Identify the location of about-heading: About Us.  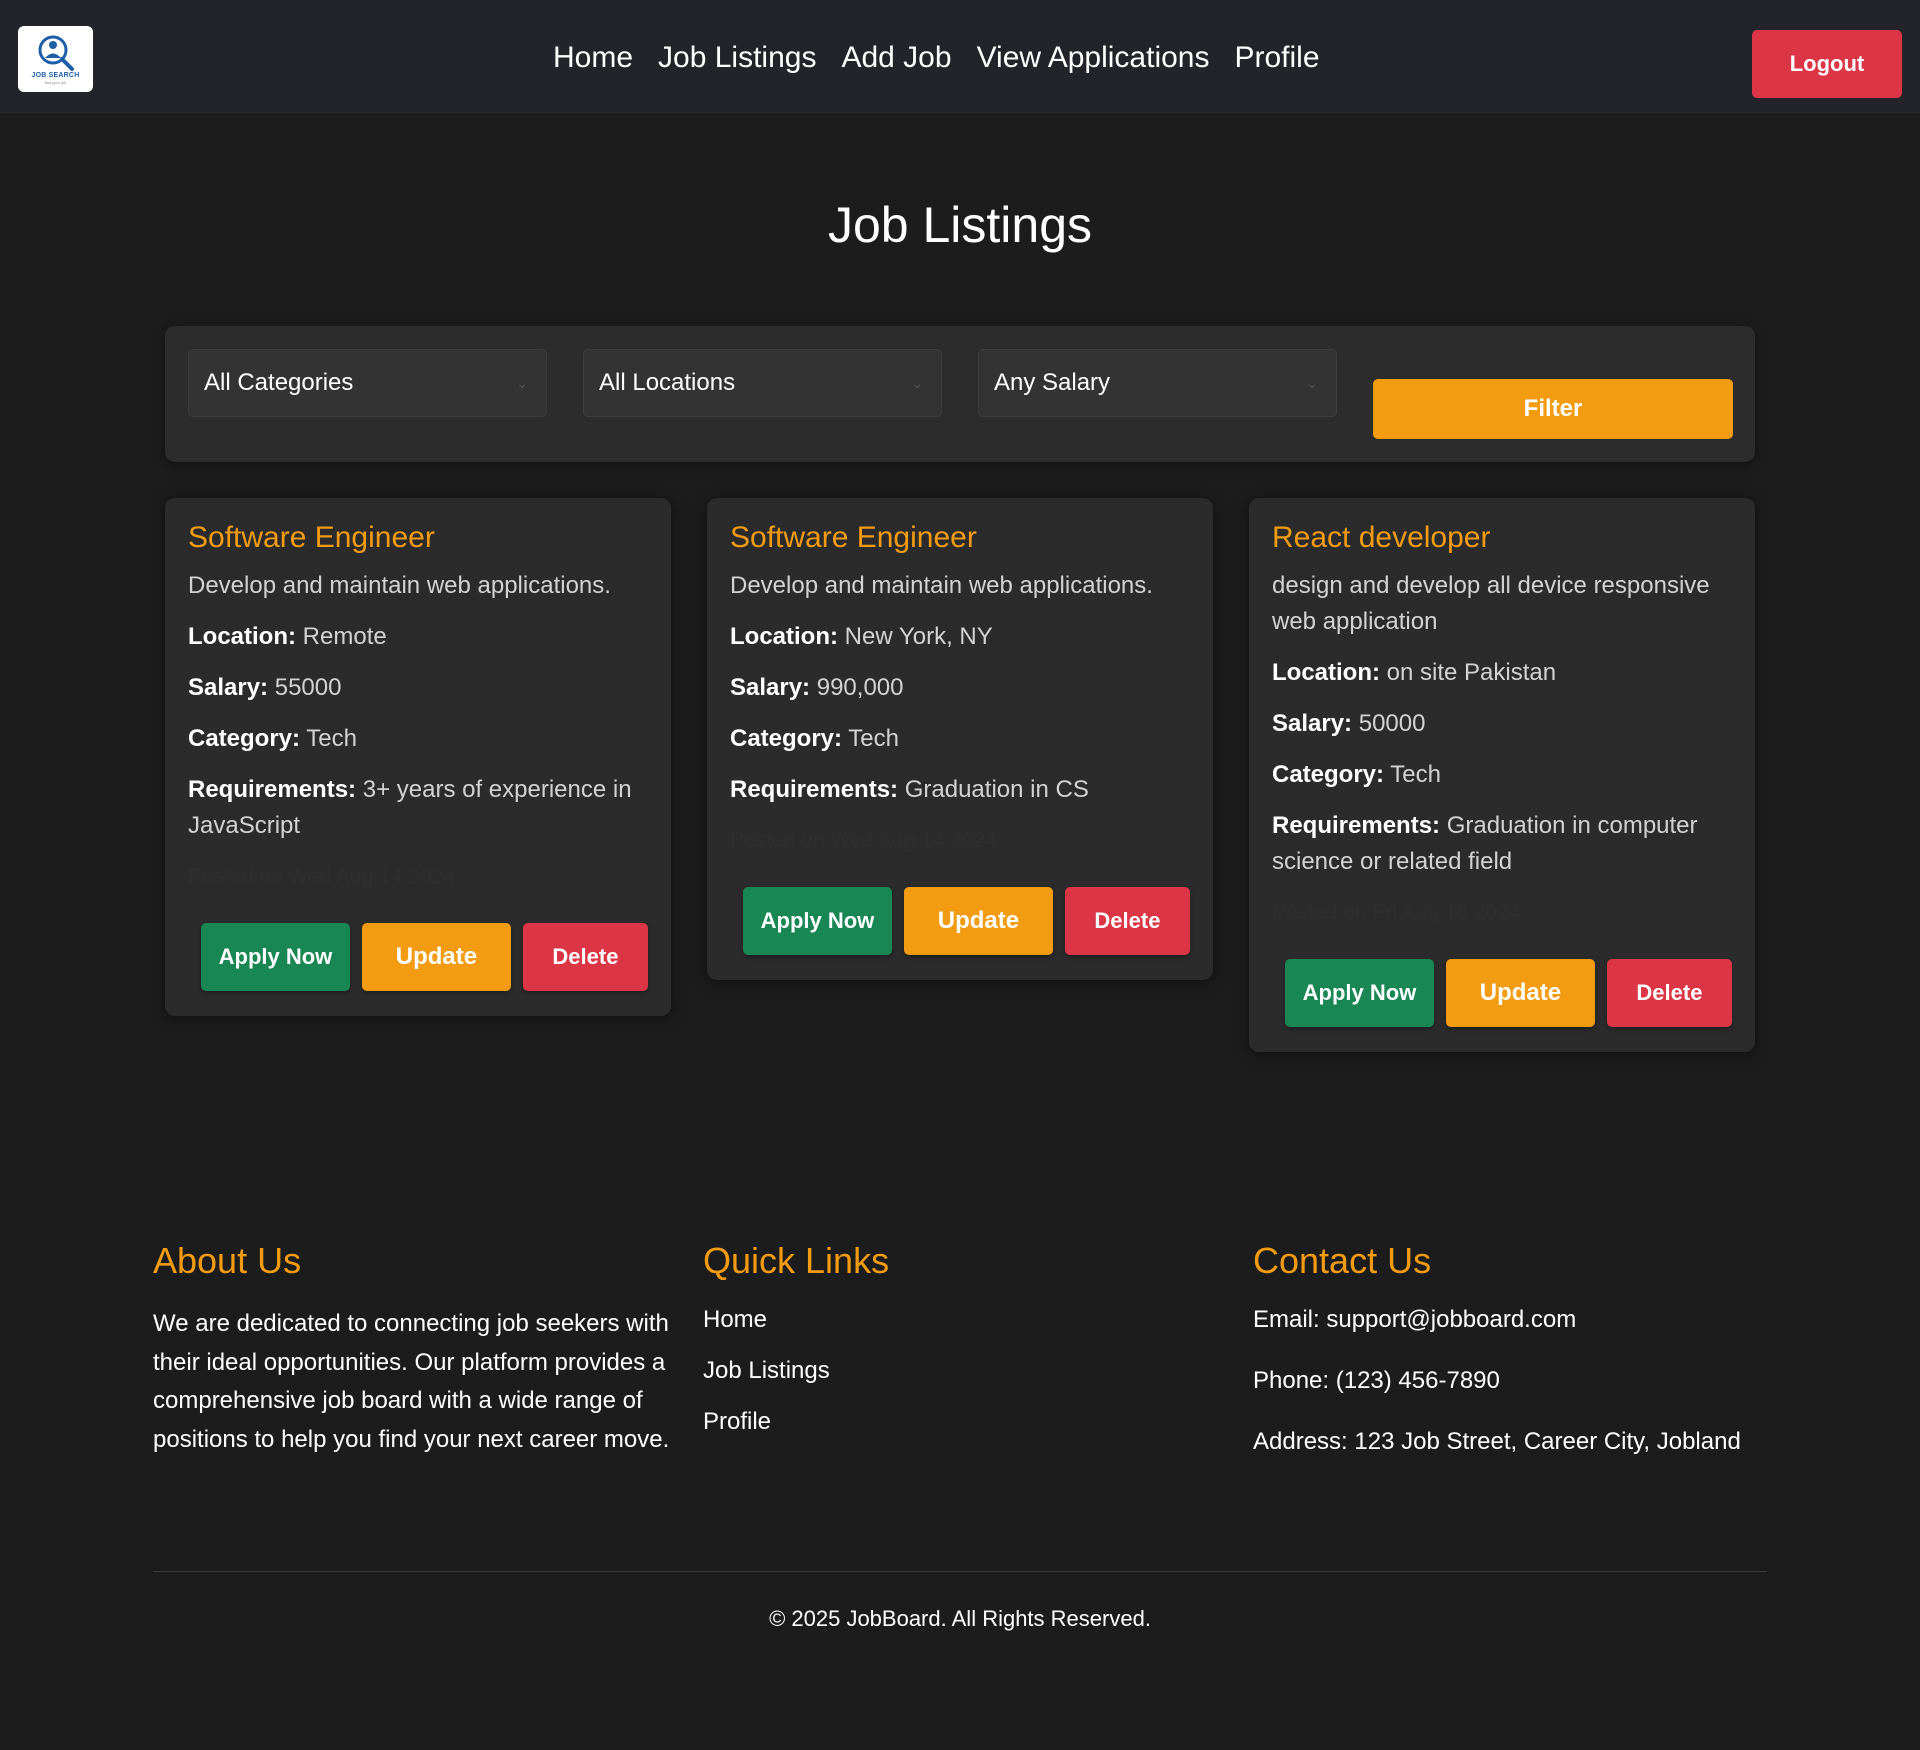
(227, 1260).